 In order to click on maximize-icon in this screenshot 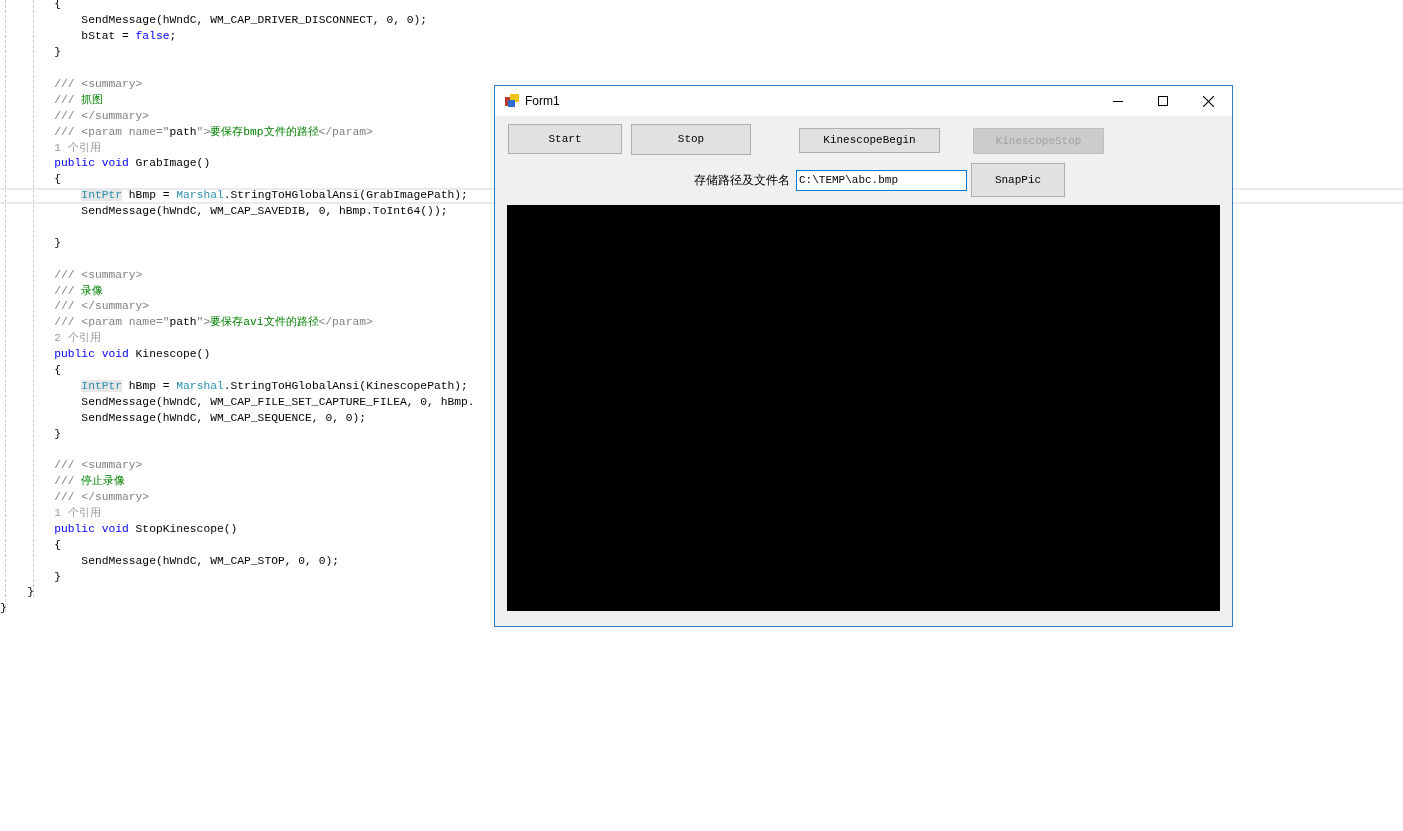, I will do `click(1163, 101)`.